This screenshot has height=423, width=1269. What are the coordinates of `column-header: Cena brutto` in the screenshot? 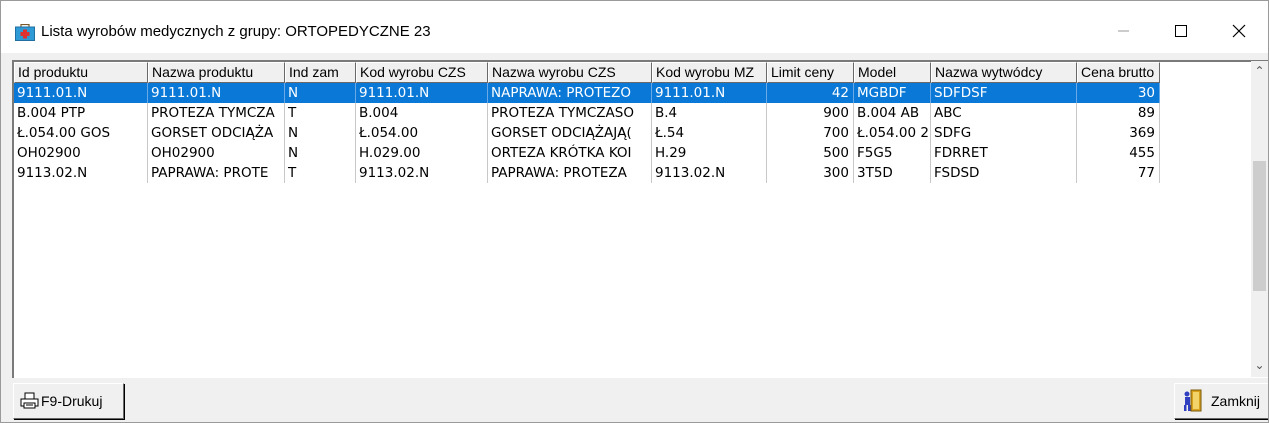 It's located at (1118, 72).